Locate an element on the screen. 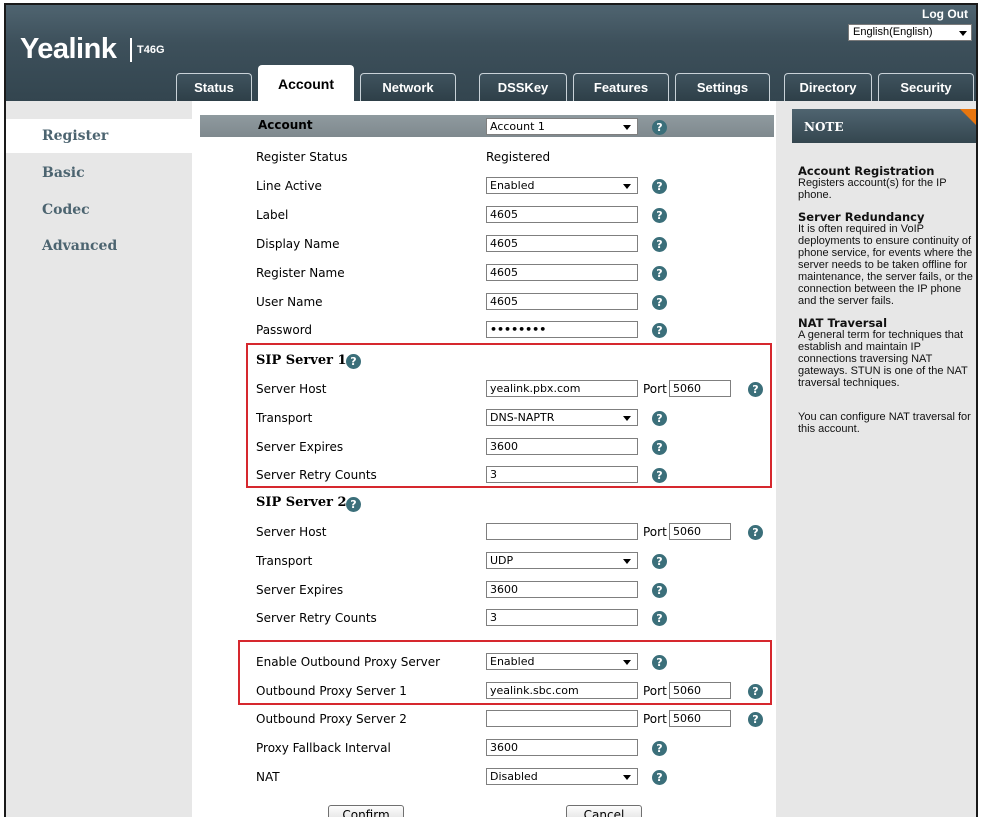 The height and width of the screenshot is (817, 981). sip2-expires-input: 3600 is located at coordinates (562, 589).